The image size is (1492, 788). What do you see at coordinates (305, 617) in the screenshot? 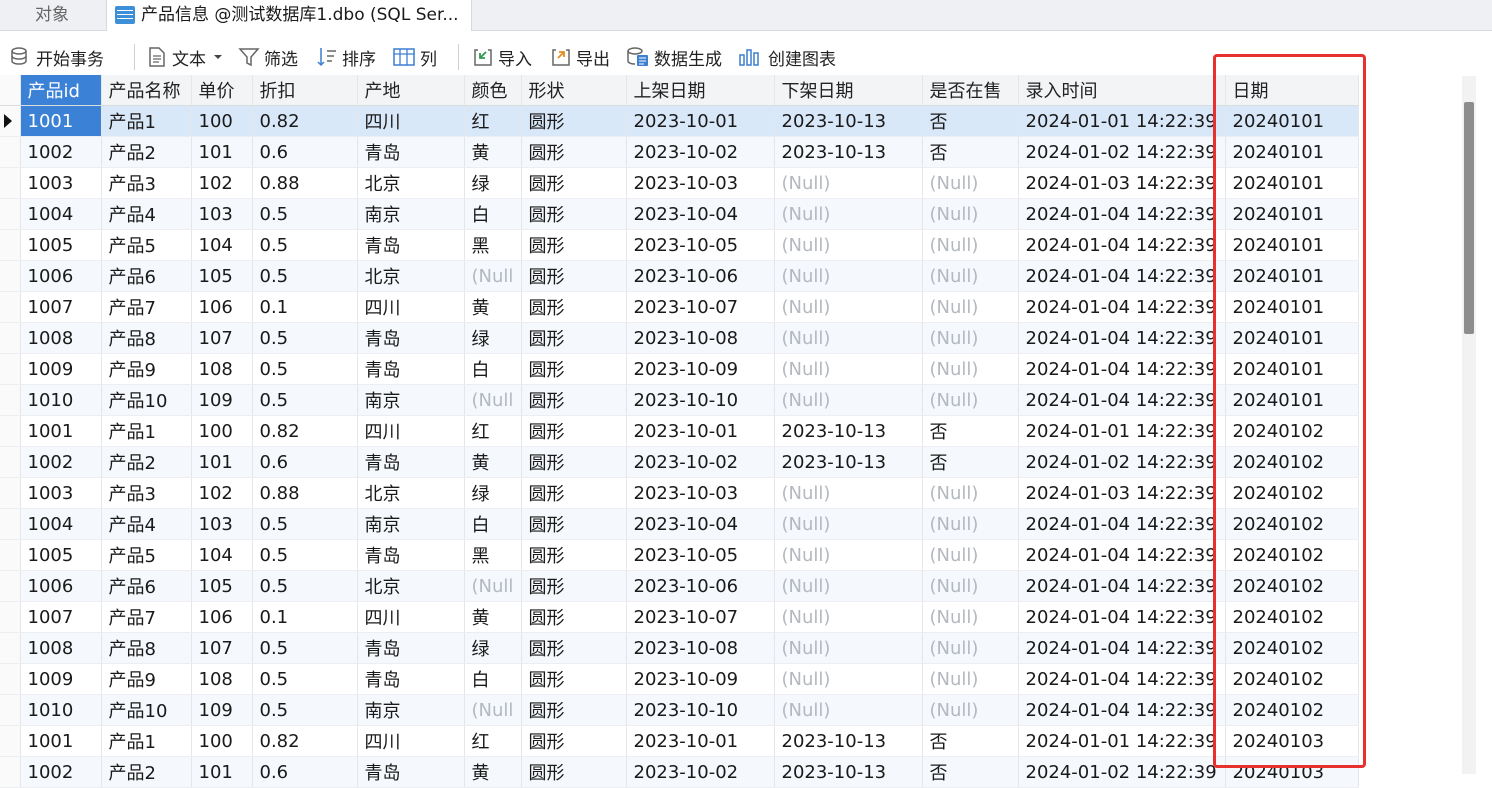
I see `table-cell: 0.1` at bounding box center [305, 617].